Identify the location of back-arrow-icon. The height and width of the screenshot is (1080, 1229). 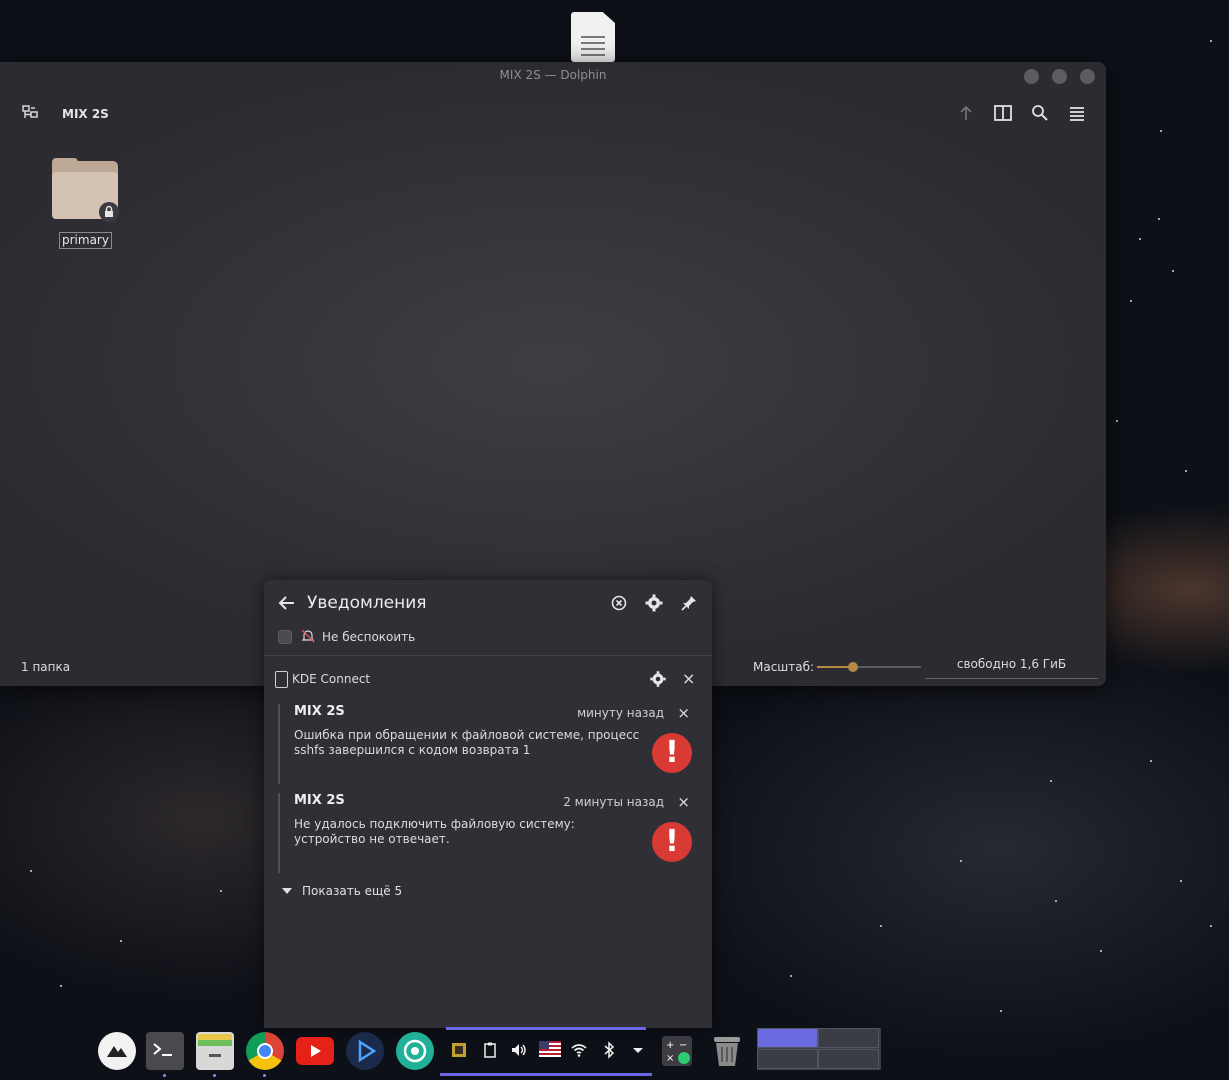
(287, 603).